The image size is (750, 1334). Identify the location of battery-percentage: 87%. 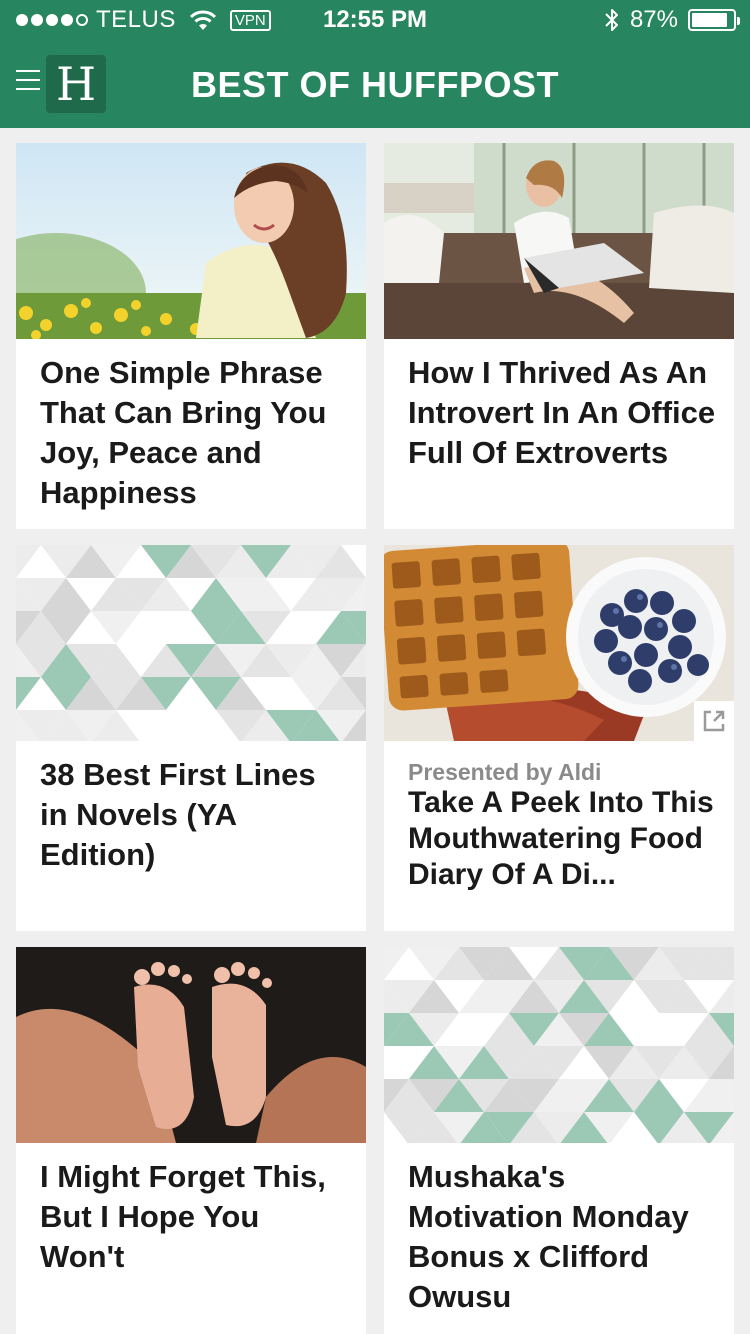
(653, 19).